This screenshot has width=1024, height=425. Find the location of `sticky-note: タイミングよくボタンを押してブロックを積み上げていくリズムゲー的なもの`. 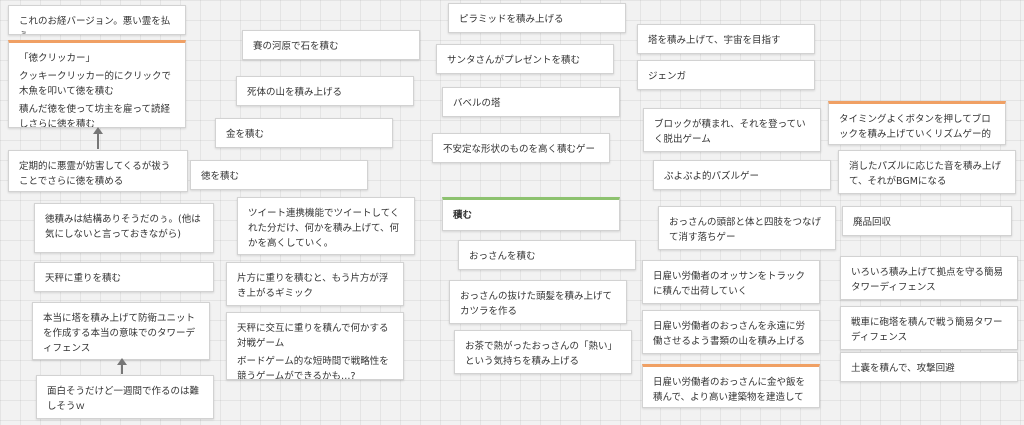

sticky-note: タイミングよくボタンを押してブロックを積み上げていくリズムゲー的なもの is located at coordinates (917, 123).